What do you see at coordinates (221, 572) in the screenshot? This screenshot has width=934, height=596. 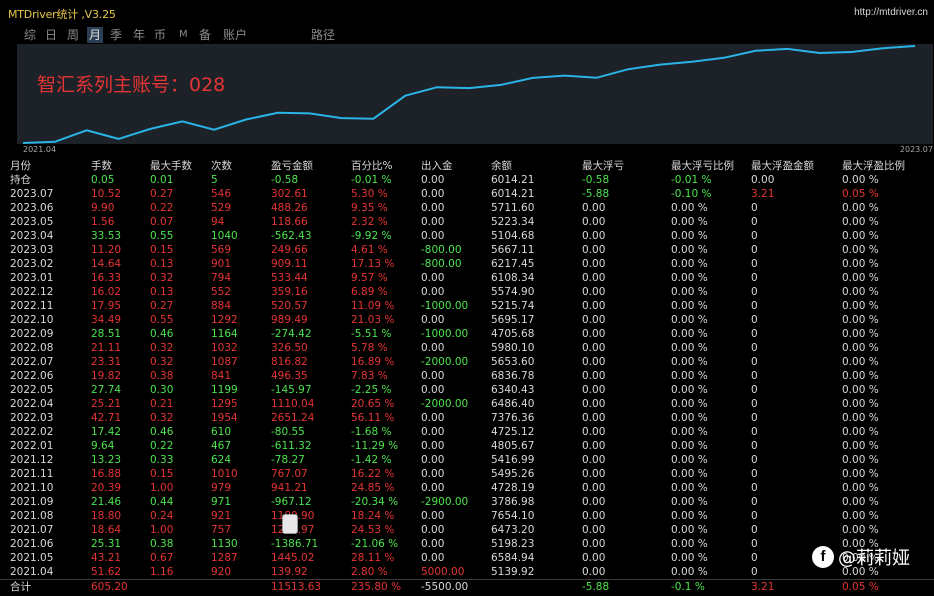 I see `cell: 920` at bounding box center [221, 572].